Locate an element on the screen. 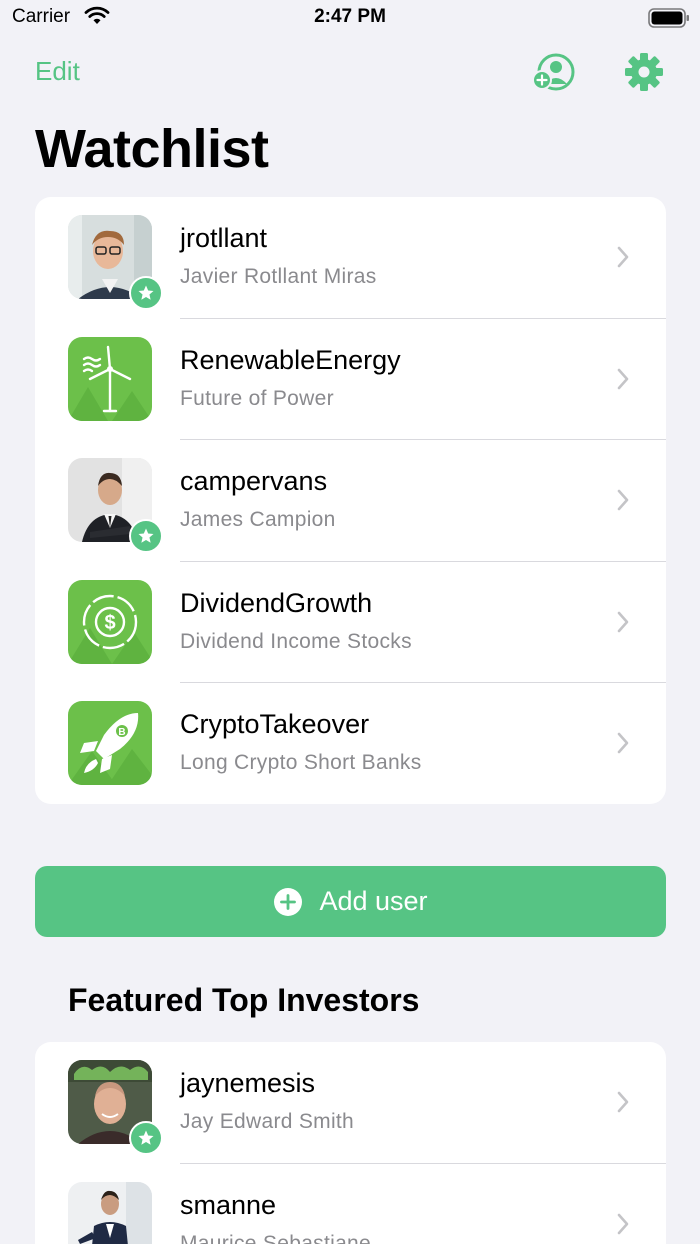  svg-text: B is located at coordinates (121, 732).